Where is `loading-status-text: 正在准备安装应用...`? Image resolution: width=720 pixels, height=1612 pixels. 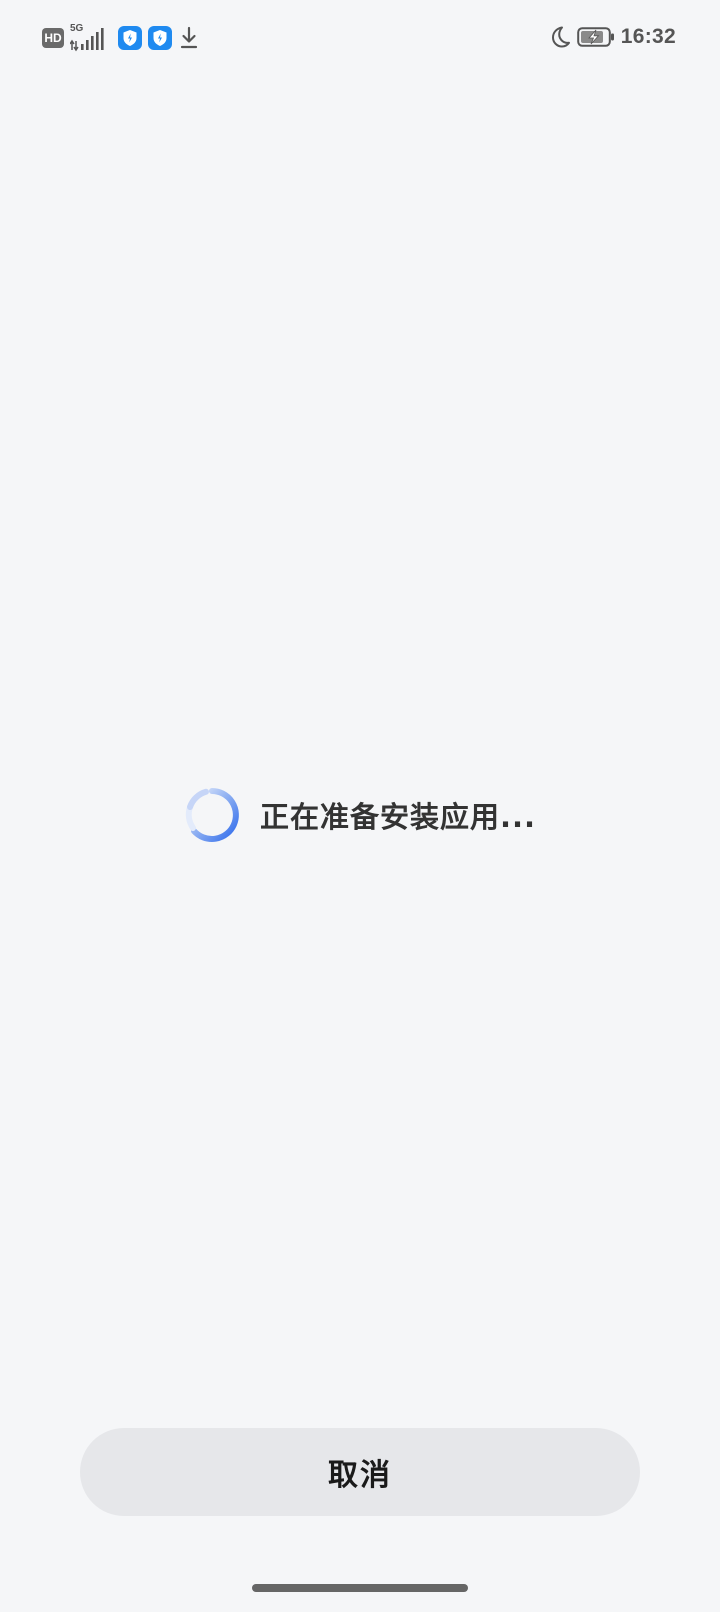 loading-status-text: 正在准备安装应用... is located at coordinates (398, 817).